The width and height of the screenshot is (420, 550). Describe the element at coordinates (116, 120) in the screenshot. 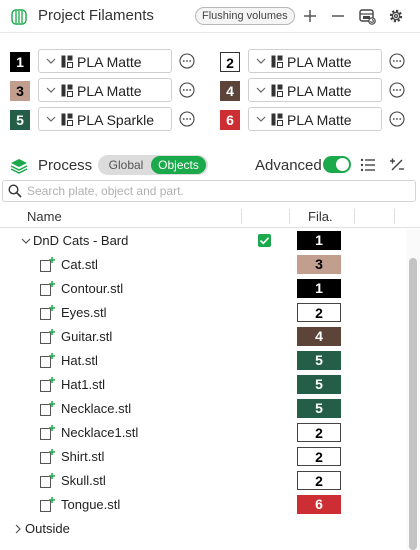

I see `filament-preset-name: PLA Sparkle` at that location.